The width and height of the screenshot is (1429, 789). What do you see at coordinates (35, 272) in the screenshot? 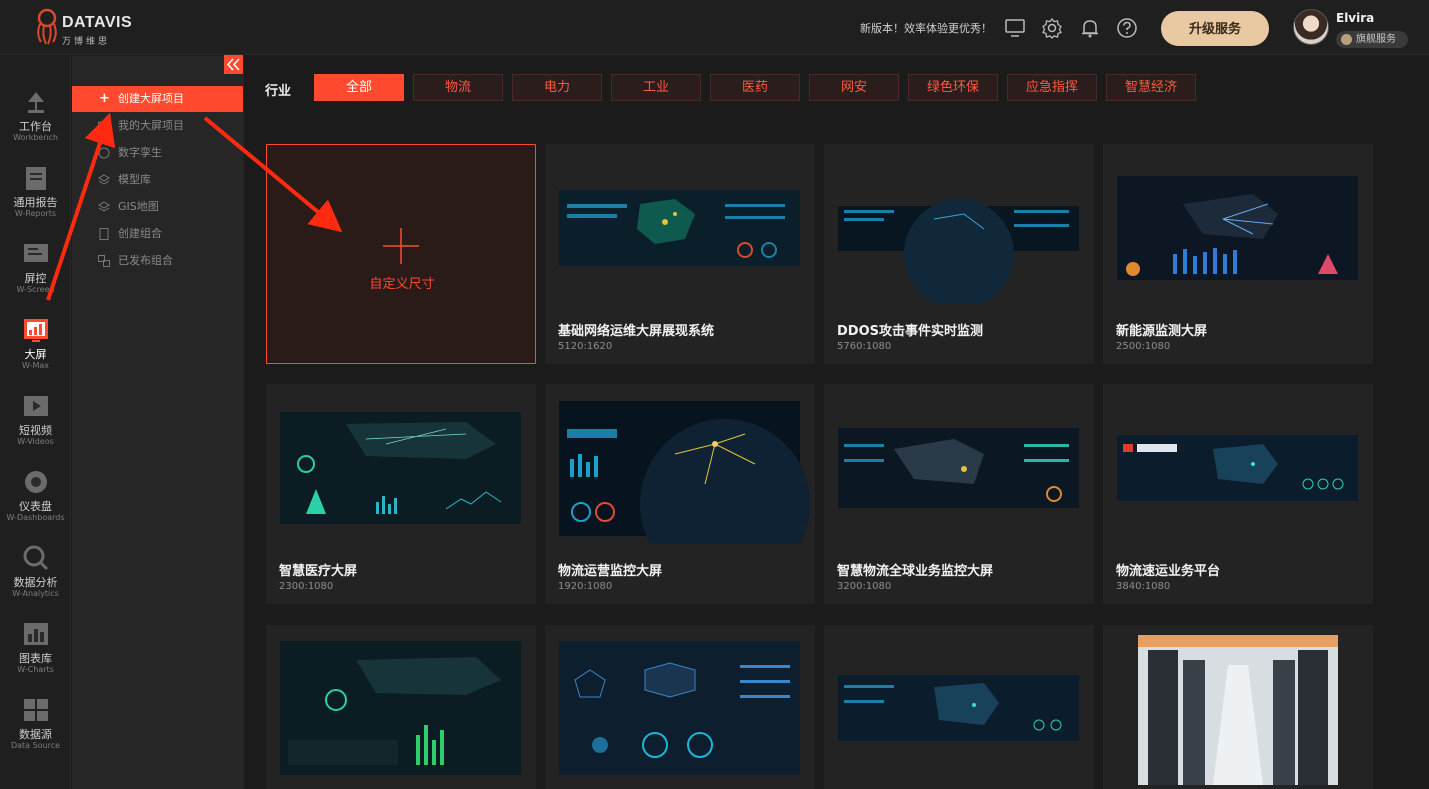
I see `rail-item-screen: 屏控 W-Screen` at bounding box center [35, 272].